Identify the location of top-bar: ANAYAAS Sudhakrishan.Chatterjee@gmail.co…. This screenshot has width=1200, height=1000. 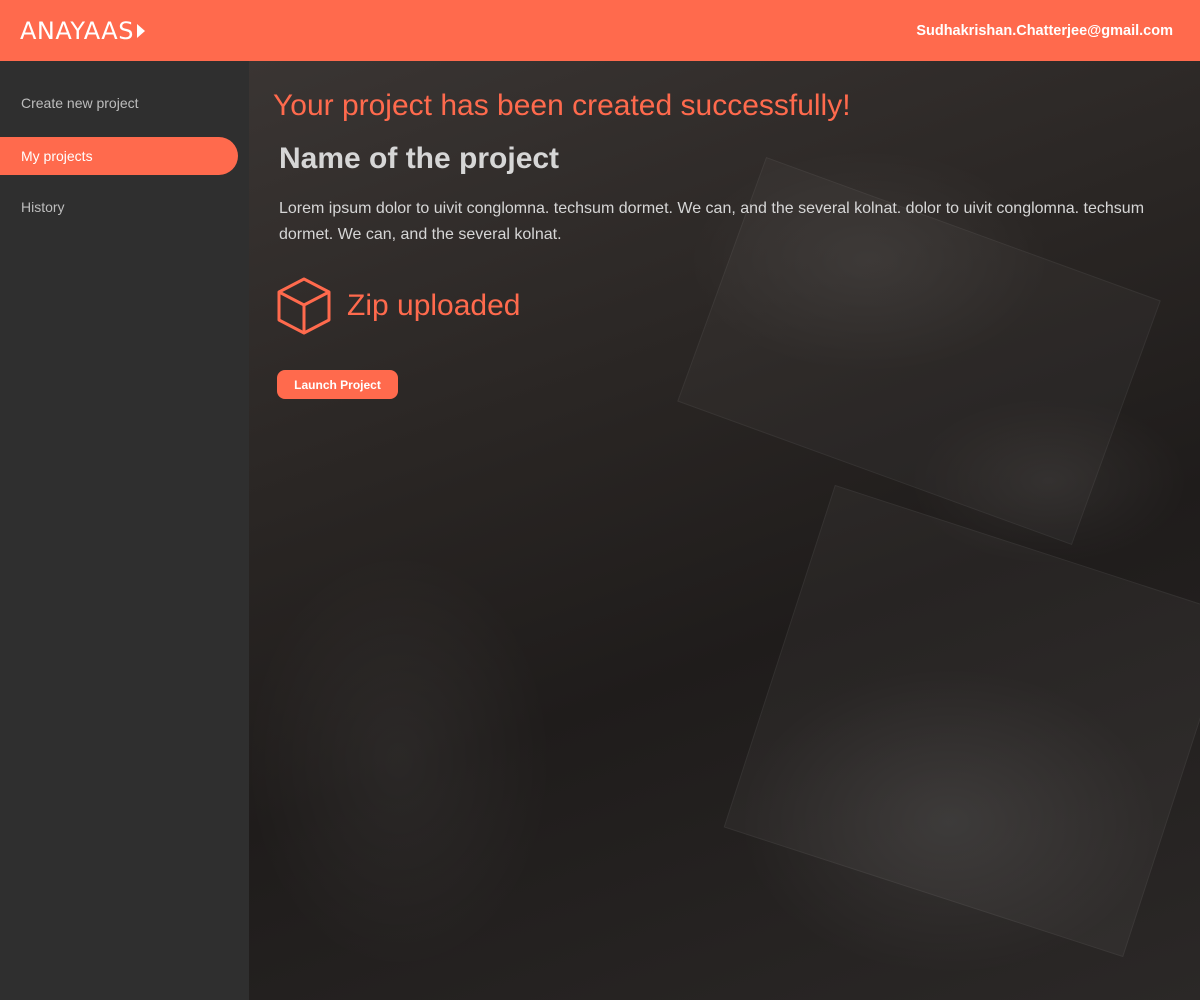
(600, 30).